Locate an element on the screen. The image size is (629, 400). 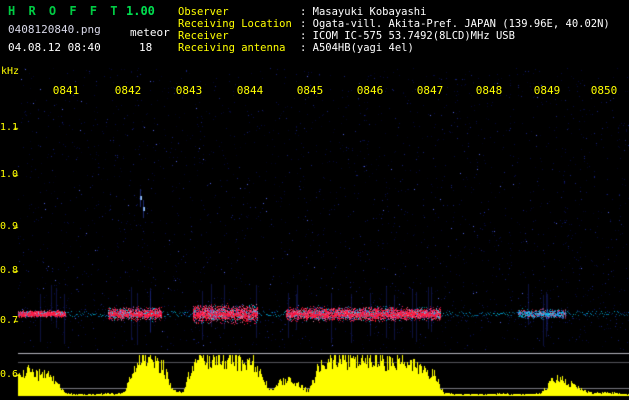
meteor-counter-label: meteor is located at coordinates (150, 32).